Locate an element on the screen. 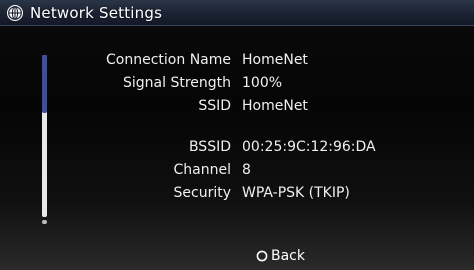  back-label: Back is located at coordinates (288, 256).